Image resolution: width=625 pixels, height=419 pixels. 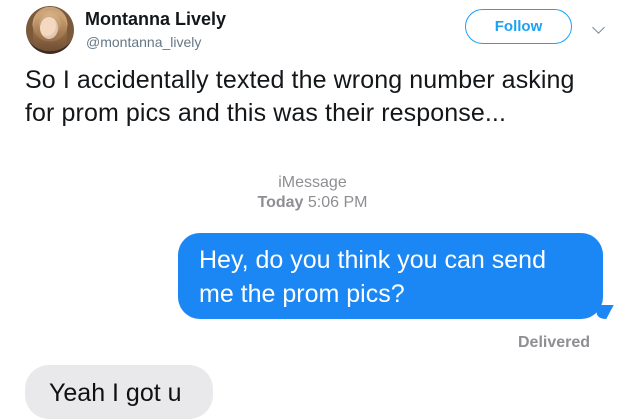 What do you see at coordinates (155, 19) in the screenshot?
I see `display-name: Montanna Lively` at bounding box center [155, 19].